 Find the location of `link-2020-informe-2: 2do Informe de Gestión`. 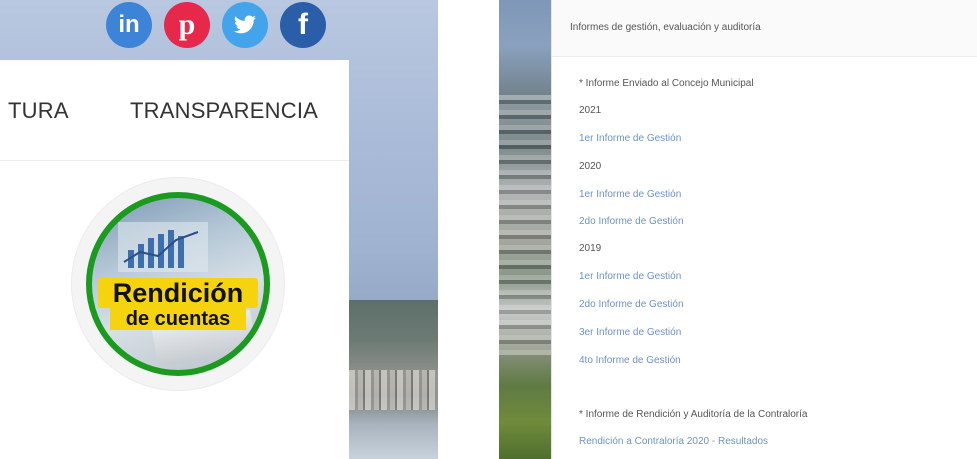

link-2020-informe-2: 2do Informe de Gestión is located at coordinates (631, 221).